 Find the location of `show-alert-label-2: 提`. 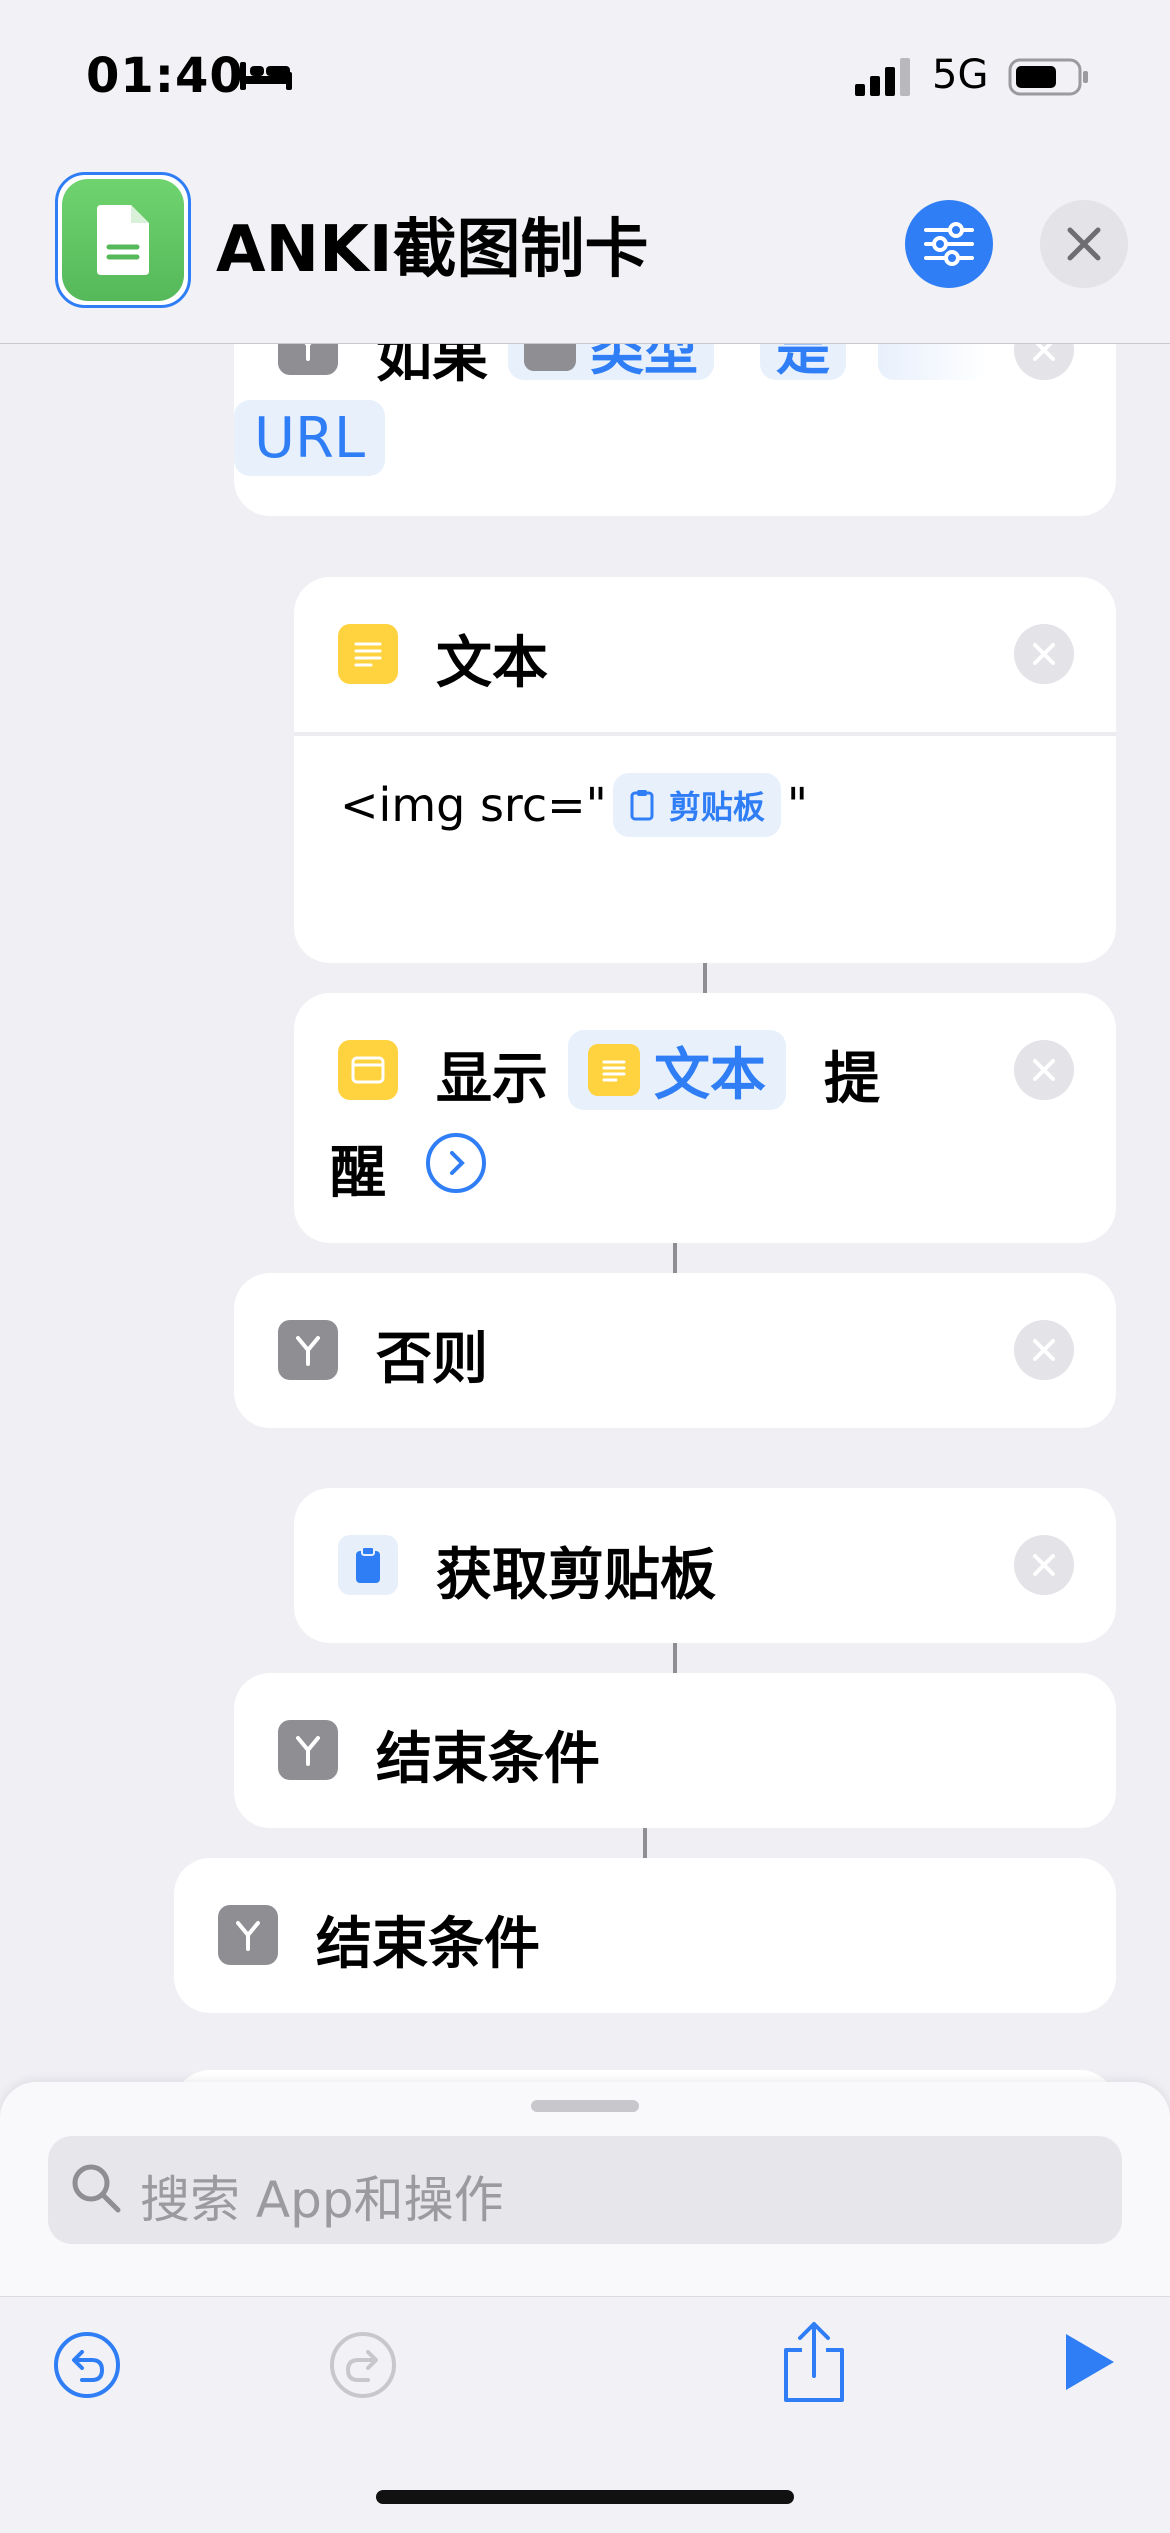

show-alert-label-2: 提 is located at coordinates (852, 1079).